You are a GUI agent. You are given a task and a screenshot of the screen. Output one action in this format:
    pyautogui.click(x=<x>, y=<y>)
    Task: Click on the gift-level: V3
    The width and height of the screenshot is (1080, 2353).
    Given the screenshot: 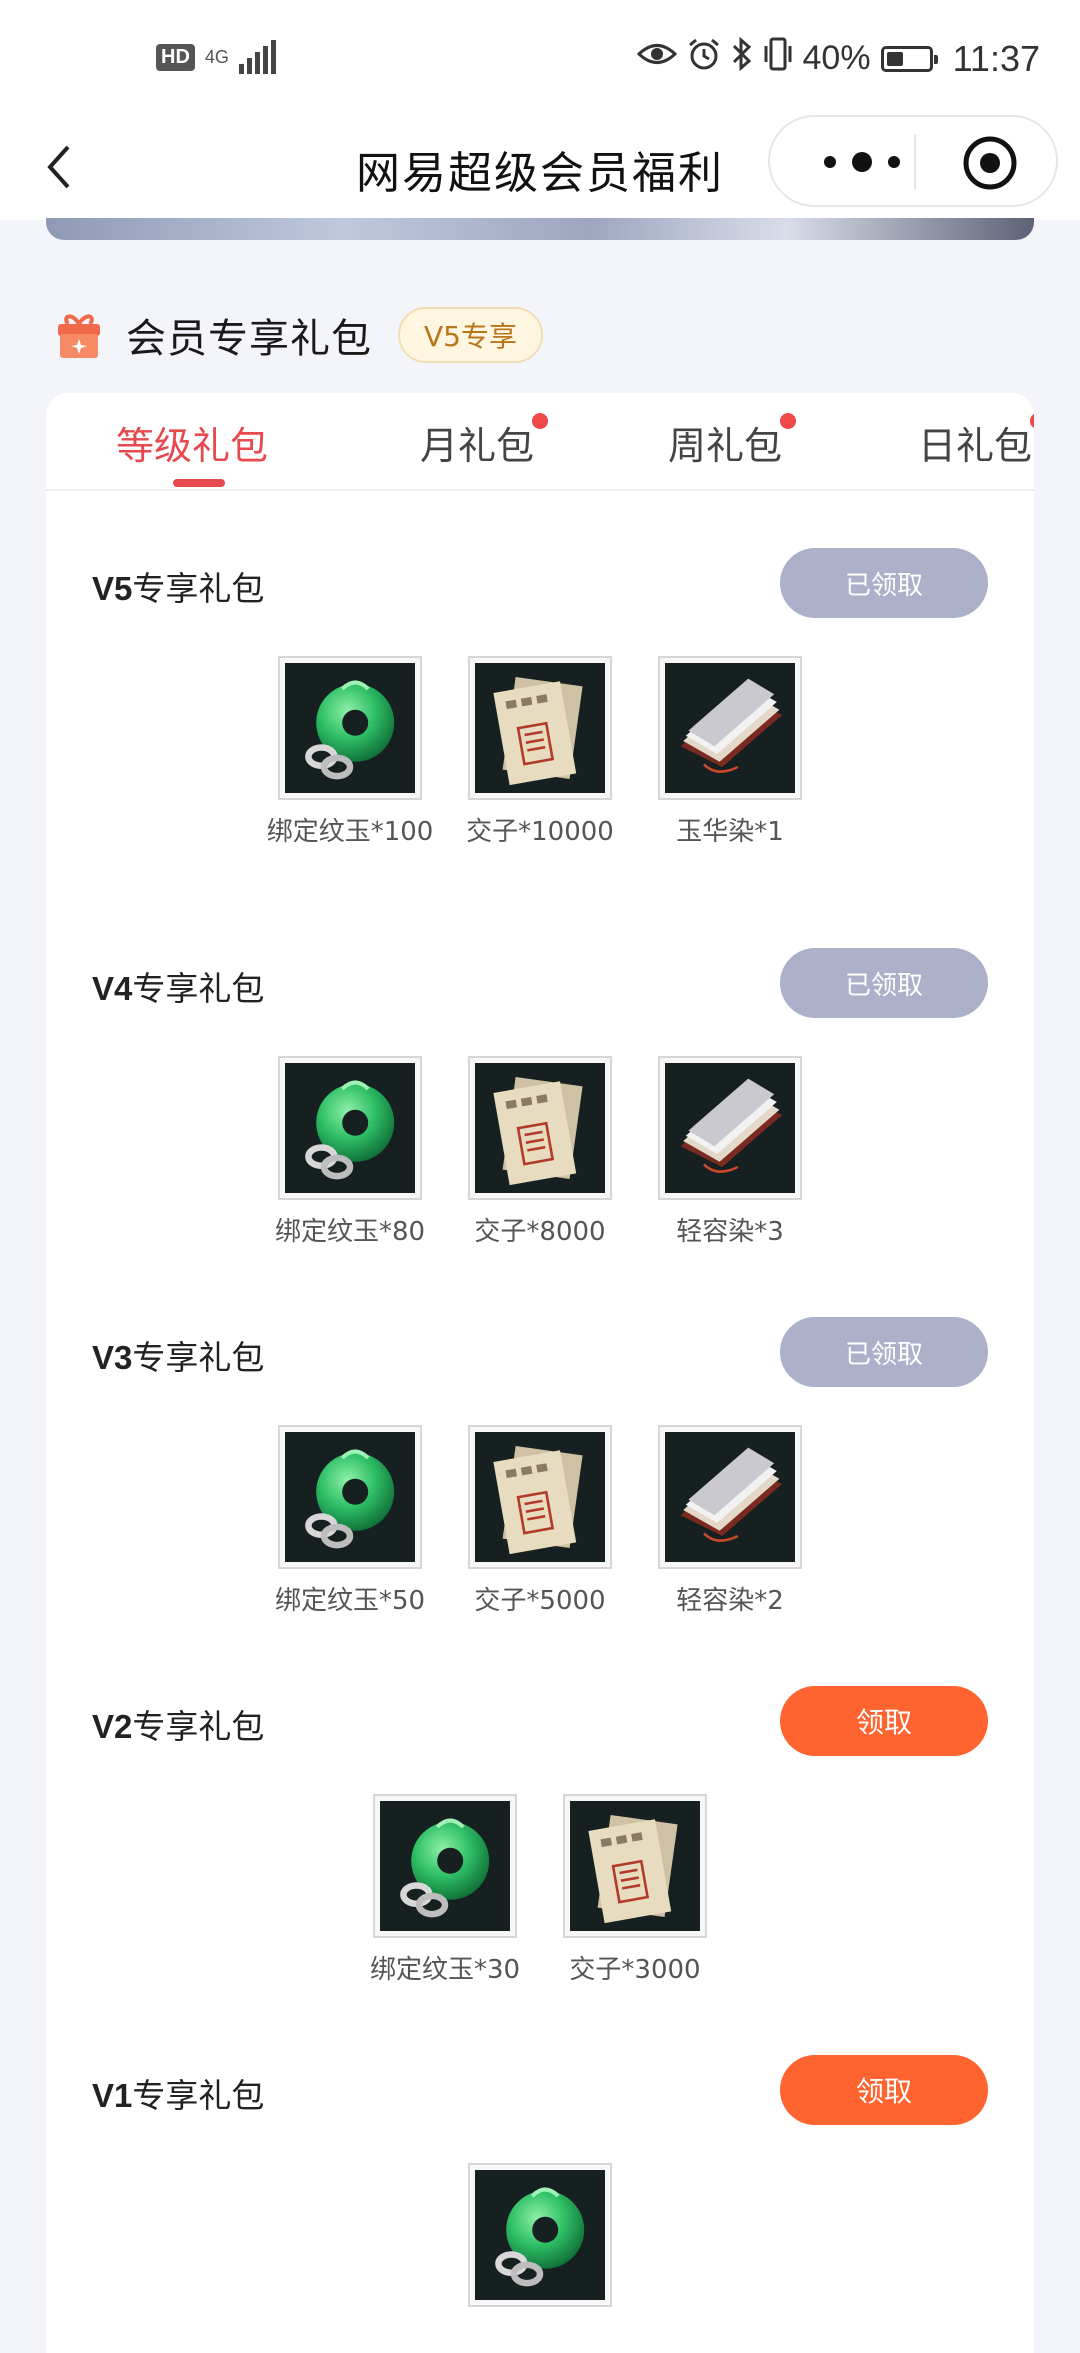 What is the action you would take?
    pyautogui.click(x=112, y=1357)
    